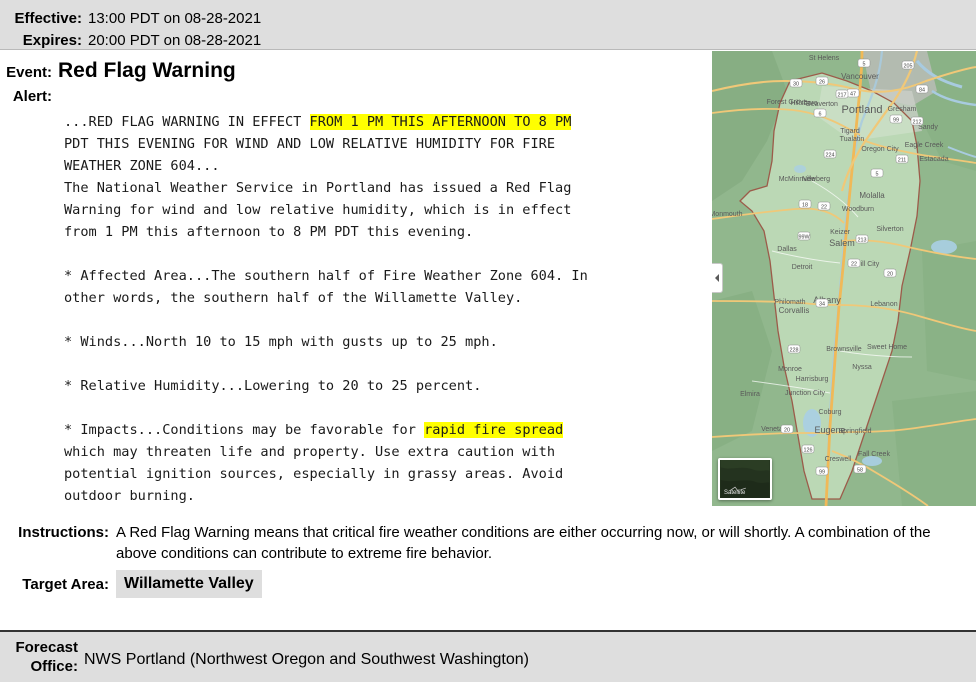 This screenshot has height=682, width=976. What do you see at coordinates (830, 155) in the screenshot?
I see `map-highway-shield-label: 224` at bounding box center [830, 155].